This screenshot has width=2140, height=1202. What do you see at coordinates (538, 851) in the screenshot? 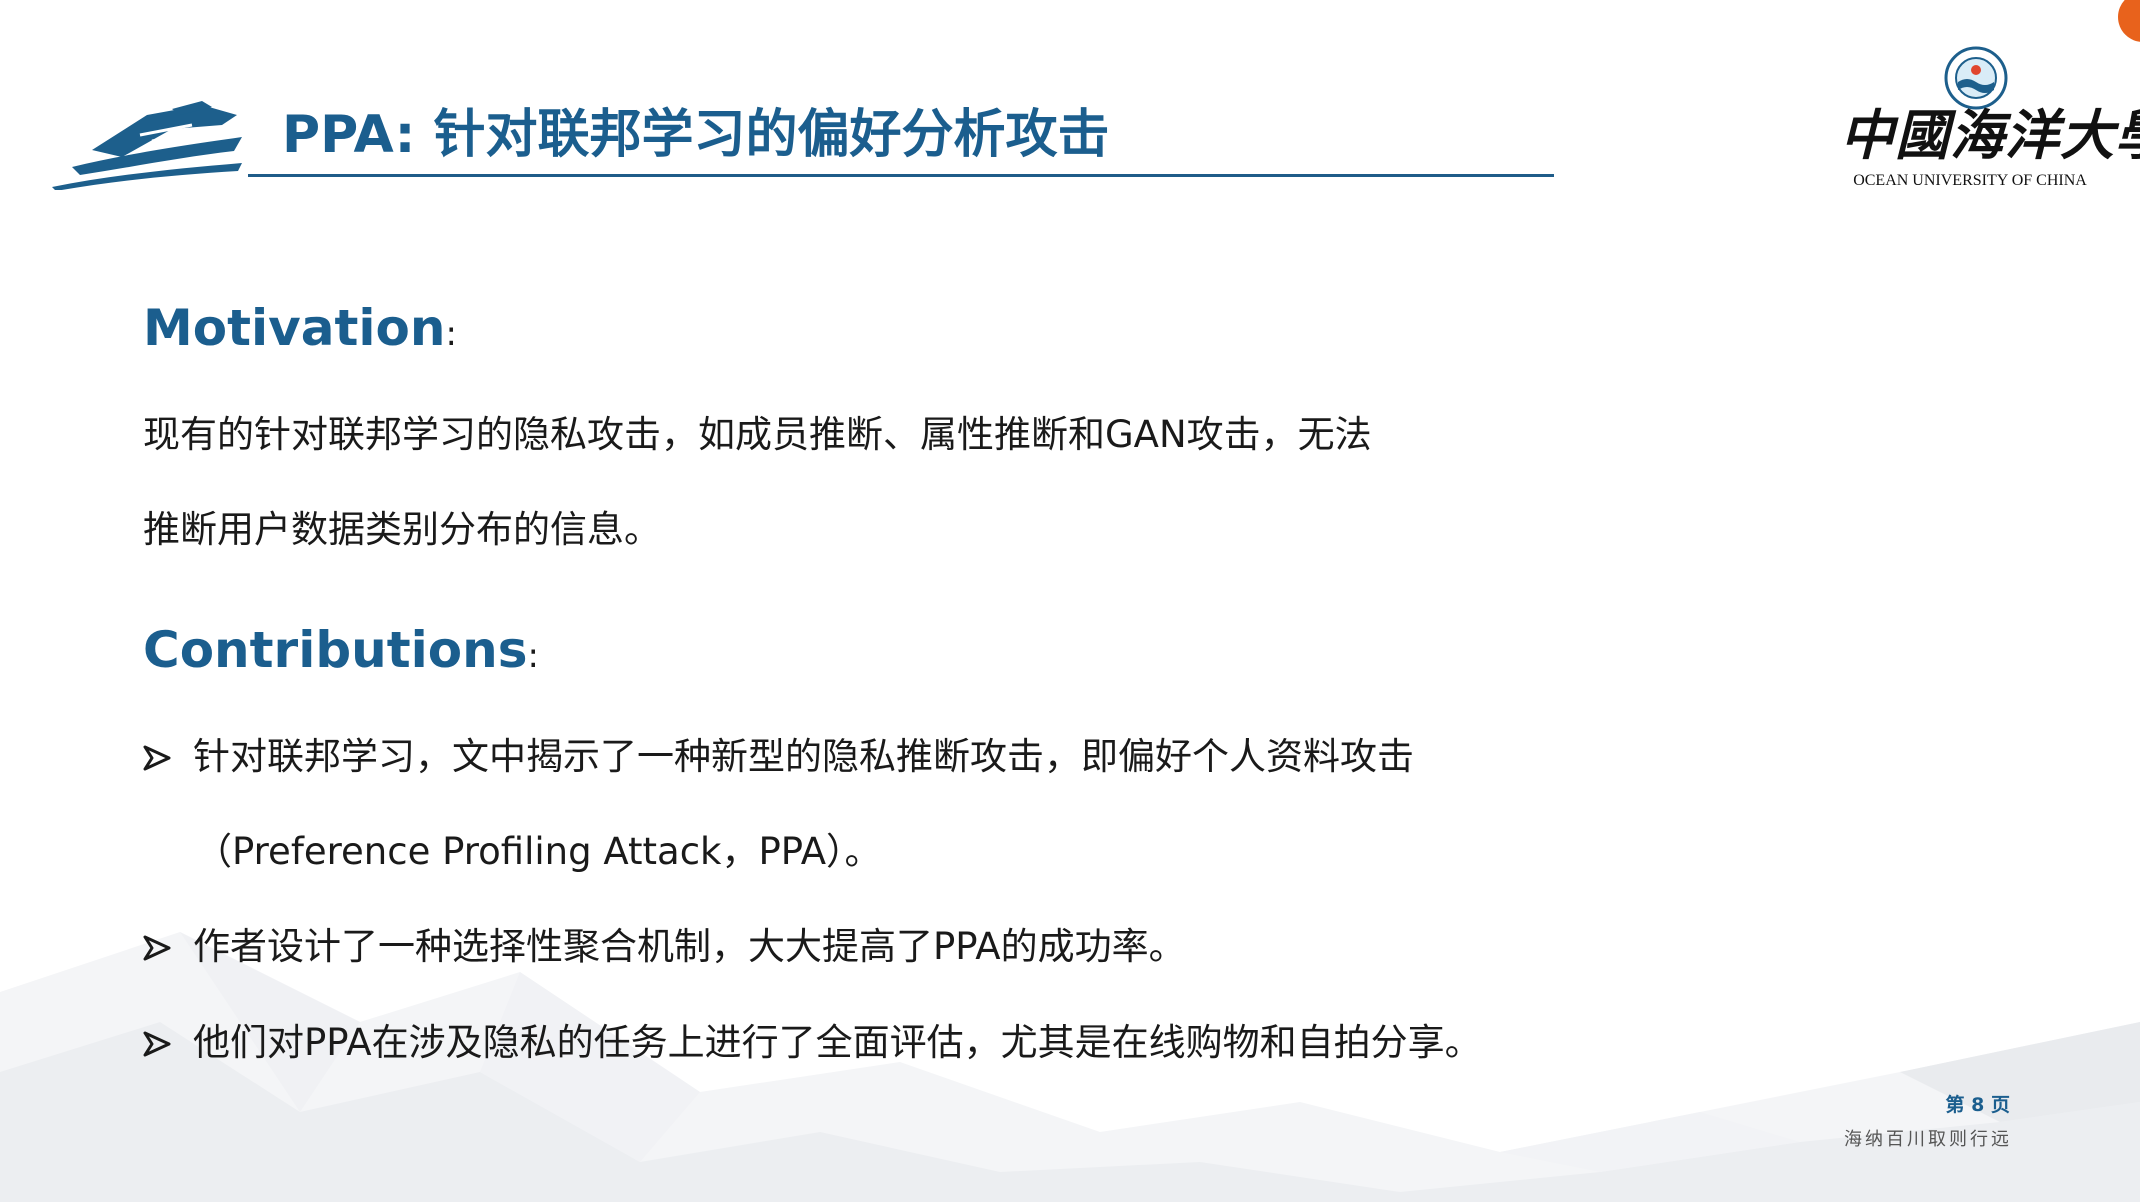
I see `contribution-item-1-continuation: （Preference Profiling Attack，PPA）。` at bounding box center [538, 851].